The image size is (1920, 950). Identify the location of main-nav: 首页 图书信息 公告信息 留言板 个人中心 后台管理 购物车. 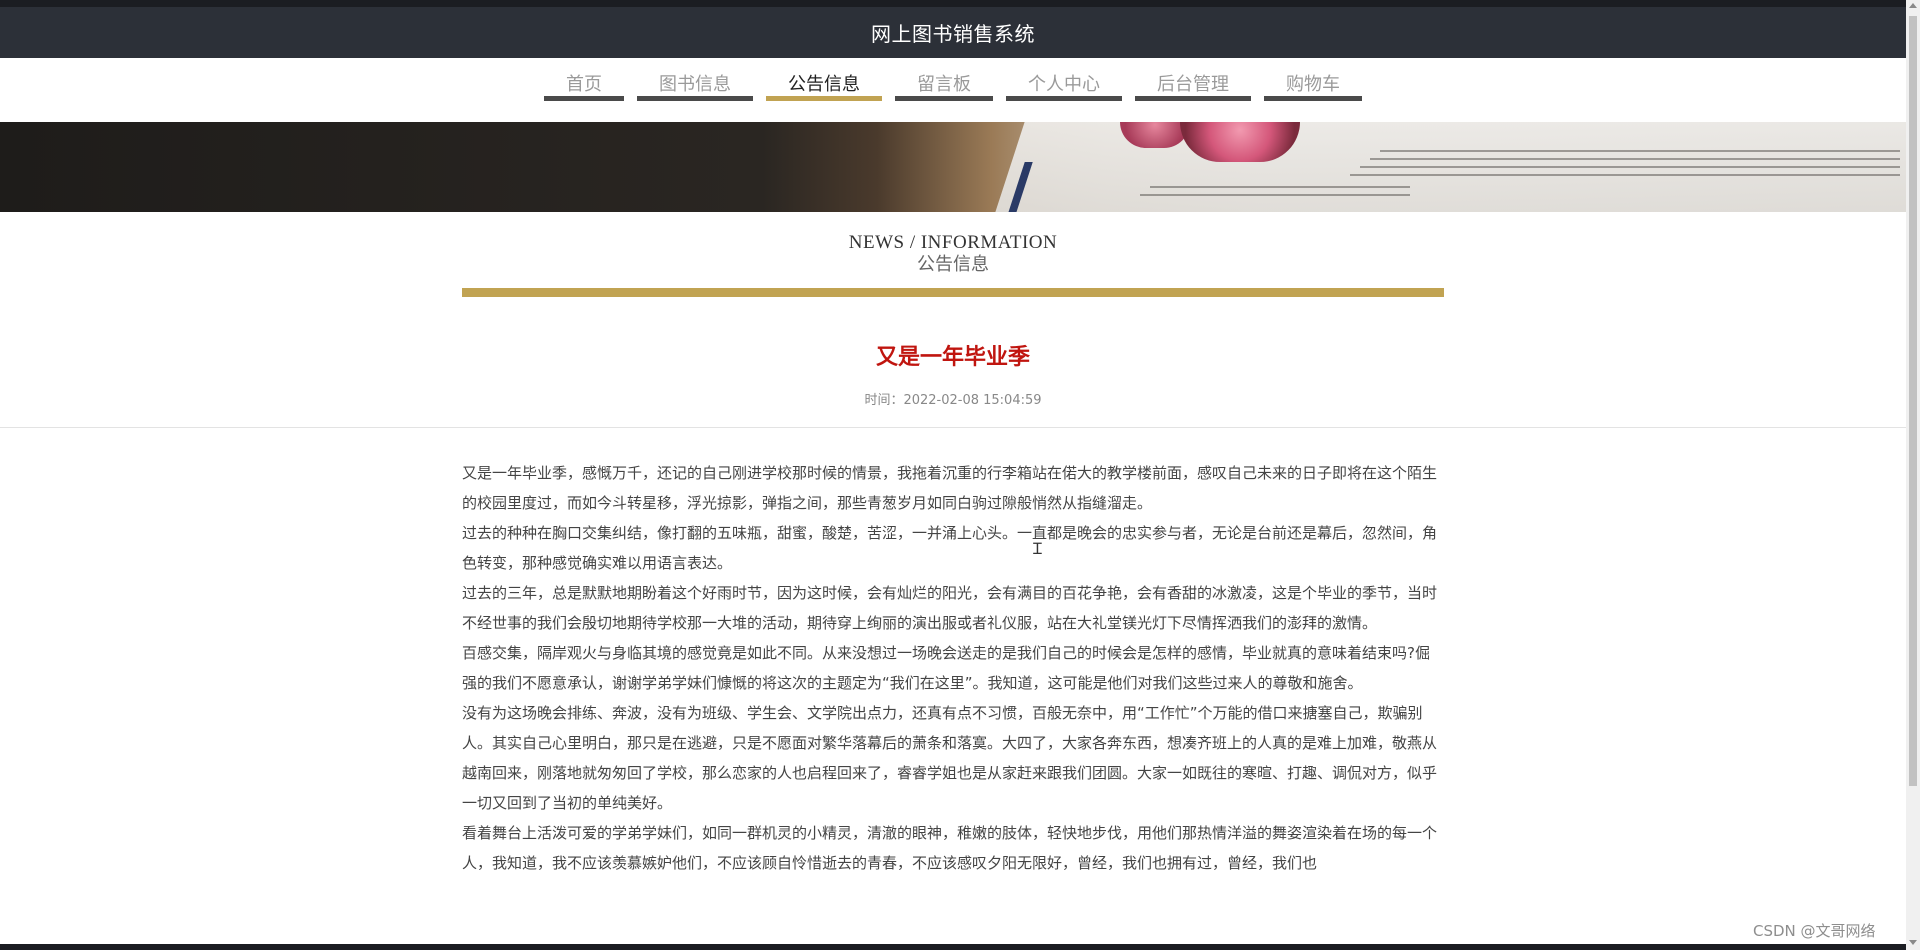
(953, 90).